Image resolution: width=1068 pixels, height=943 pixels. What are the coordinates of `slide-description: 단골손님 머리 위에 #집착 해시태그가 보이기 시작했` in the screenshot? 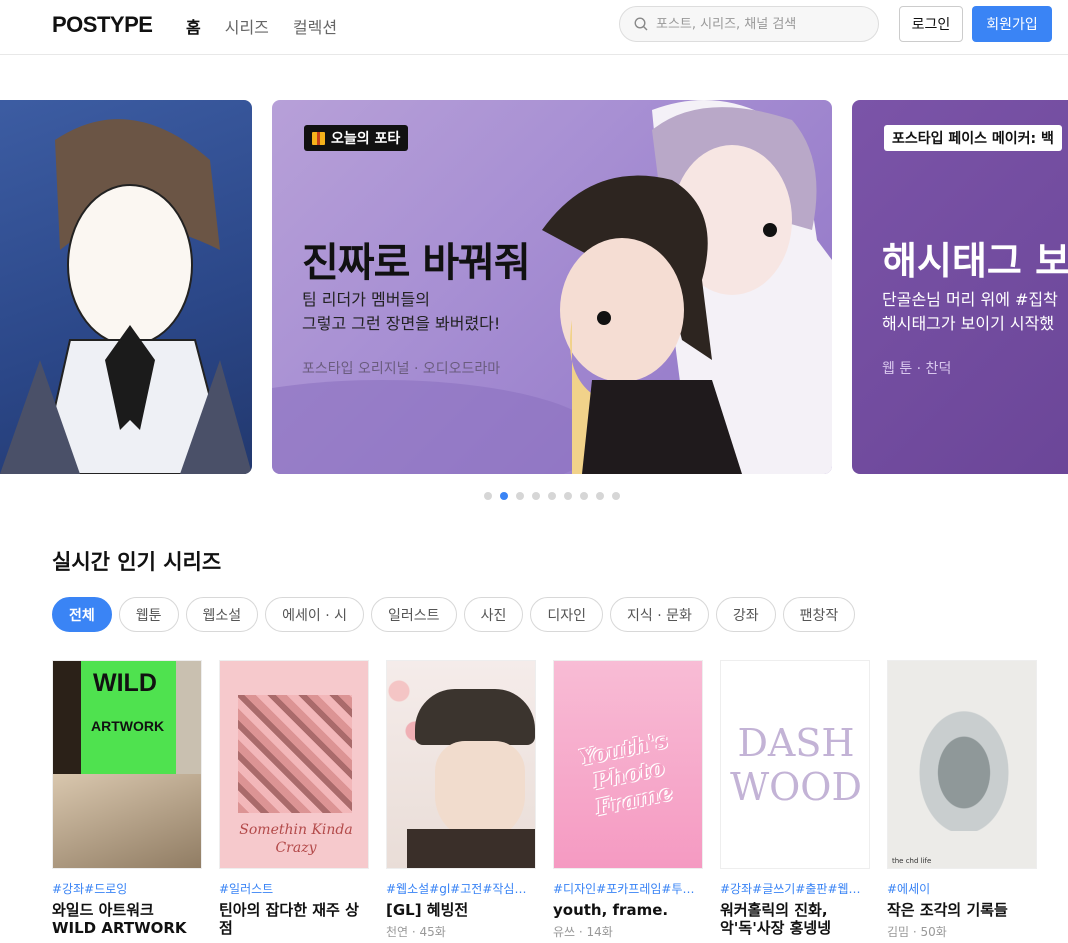 It's located at (970, 312).